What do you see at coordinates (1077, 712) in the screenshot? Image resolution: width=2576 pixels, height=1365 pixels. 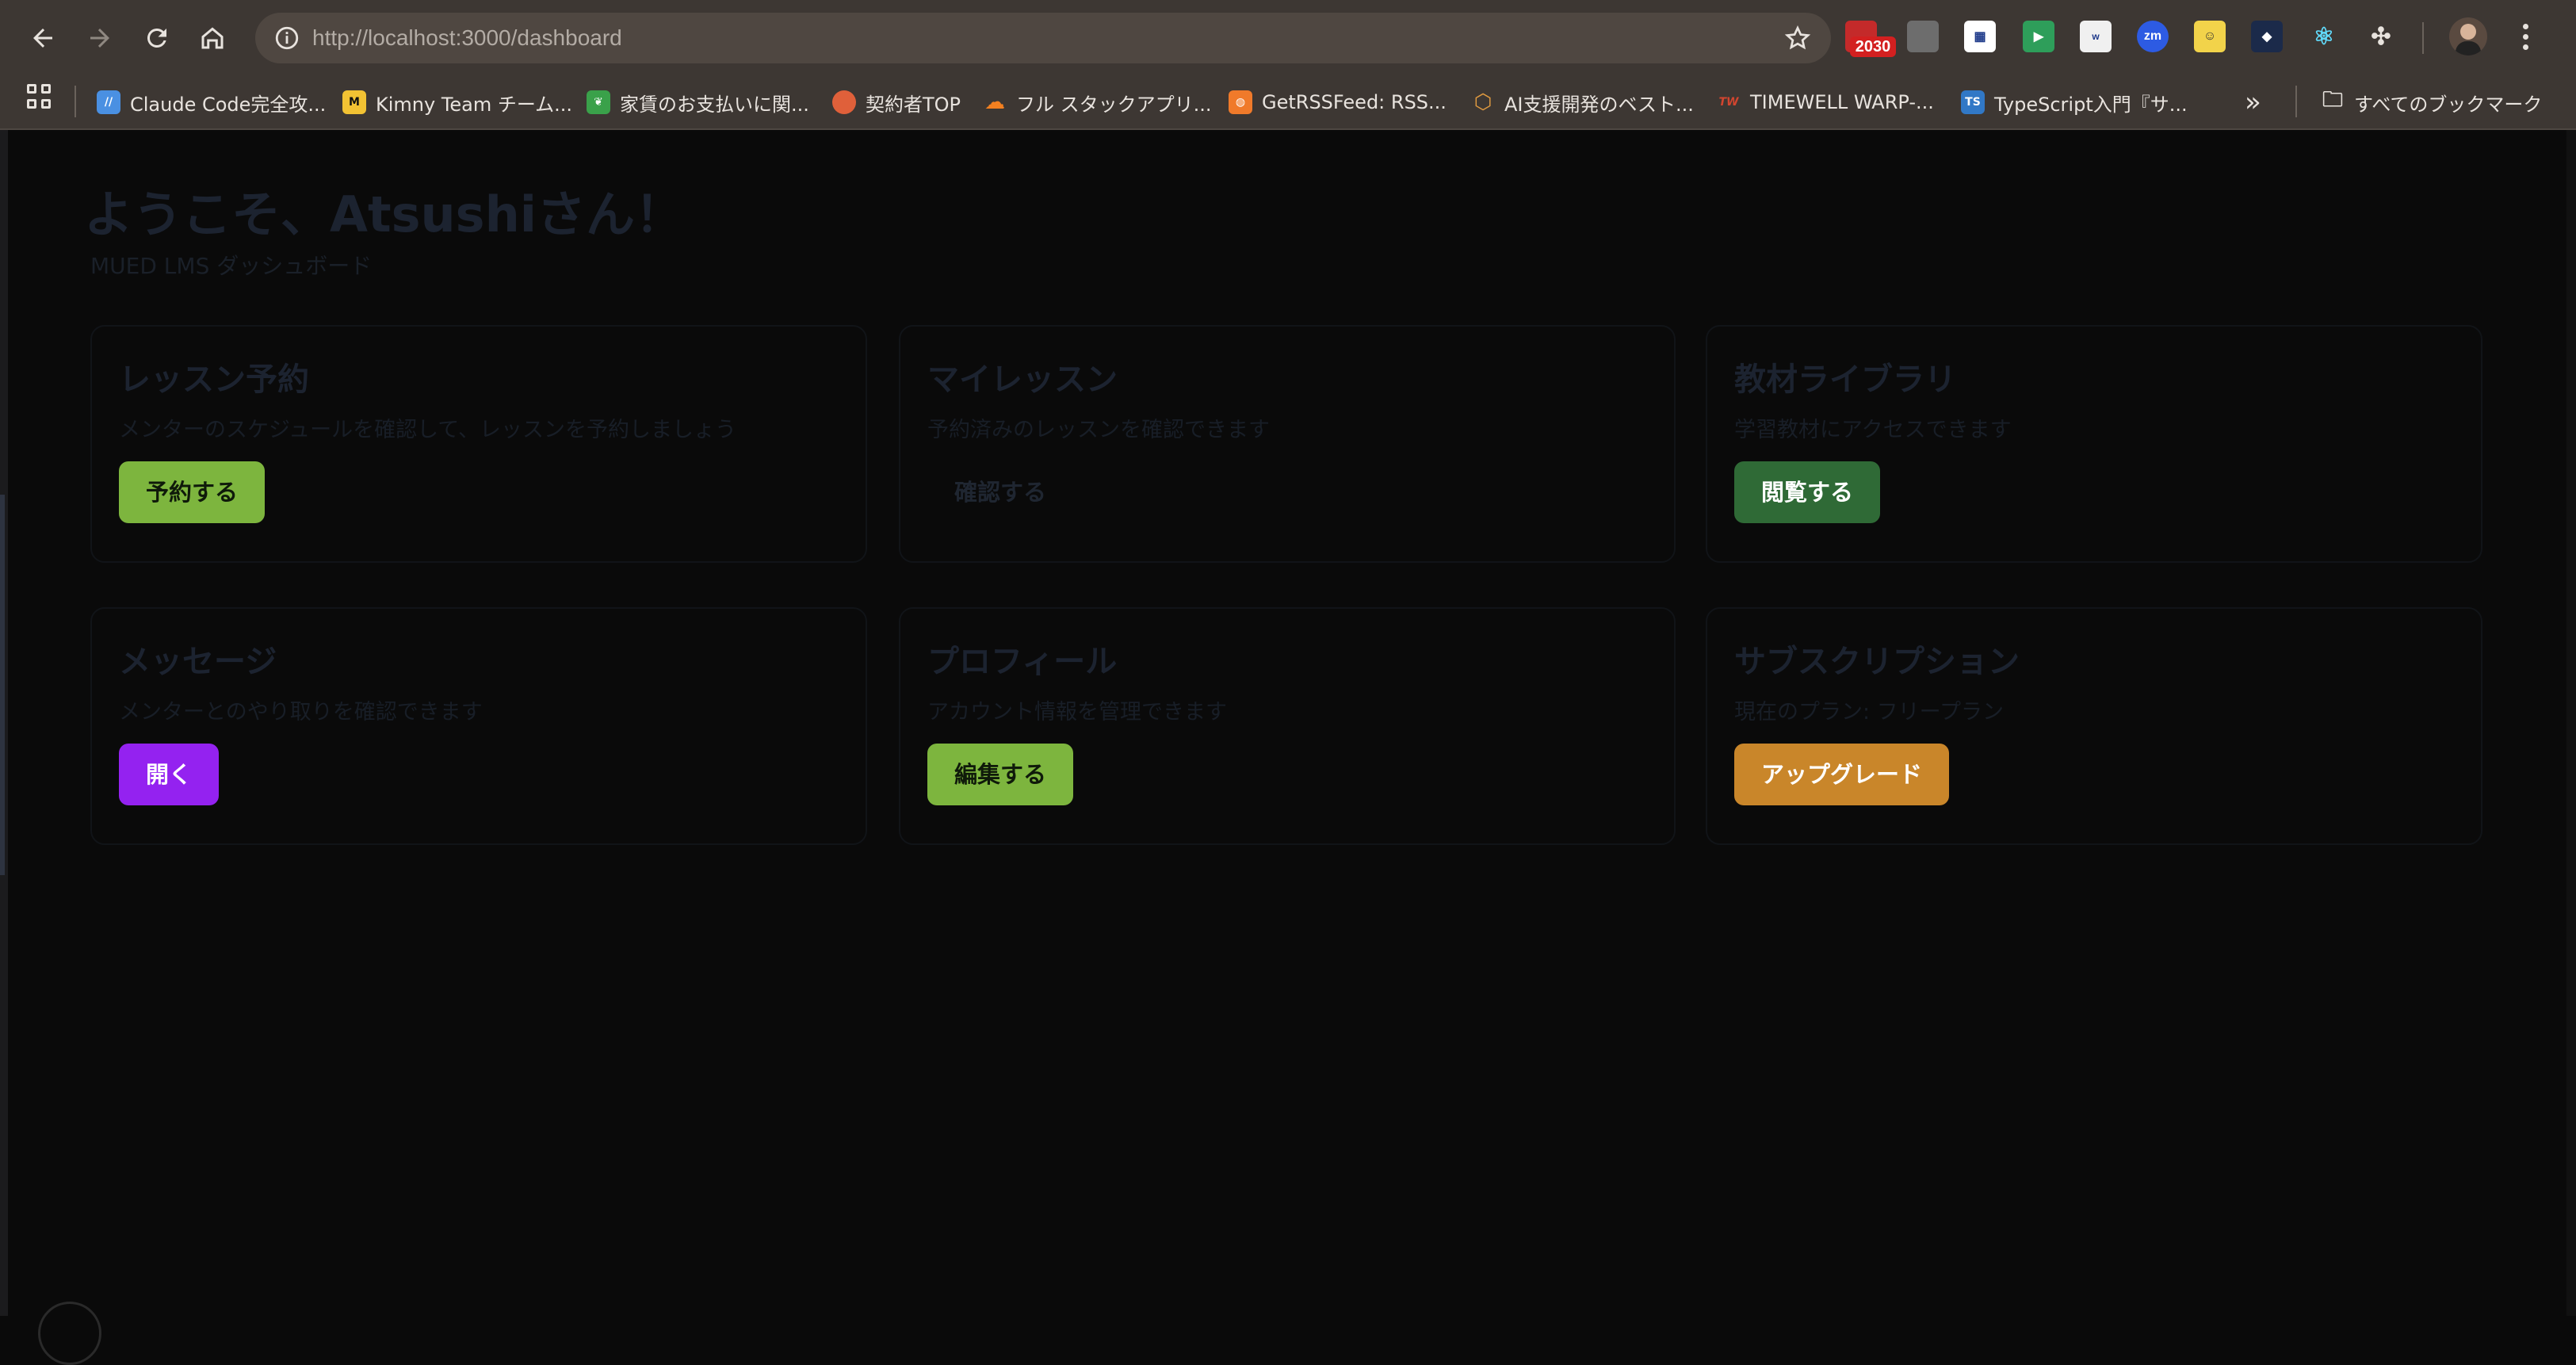 I see `card-description: アカウント情報を管理できます` at bounding box center [1077, 712].